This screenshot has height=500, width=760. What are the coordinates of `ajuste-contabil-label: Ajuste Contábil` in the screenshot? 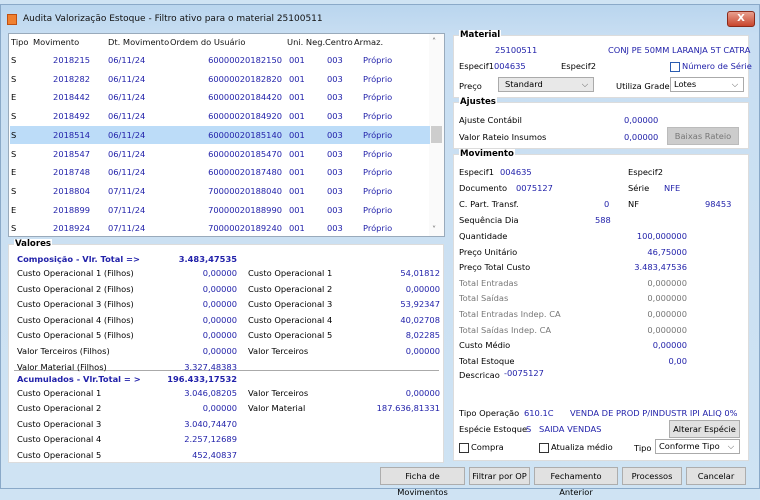 It's located at (490, 120).